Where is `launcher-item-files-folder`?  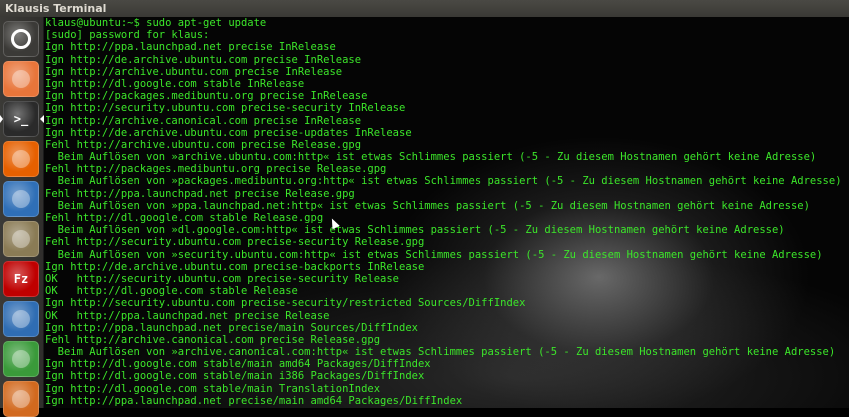 launcher-item-files-folder is located at coordinates (21, 79).